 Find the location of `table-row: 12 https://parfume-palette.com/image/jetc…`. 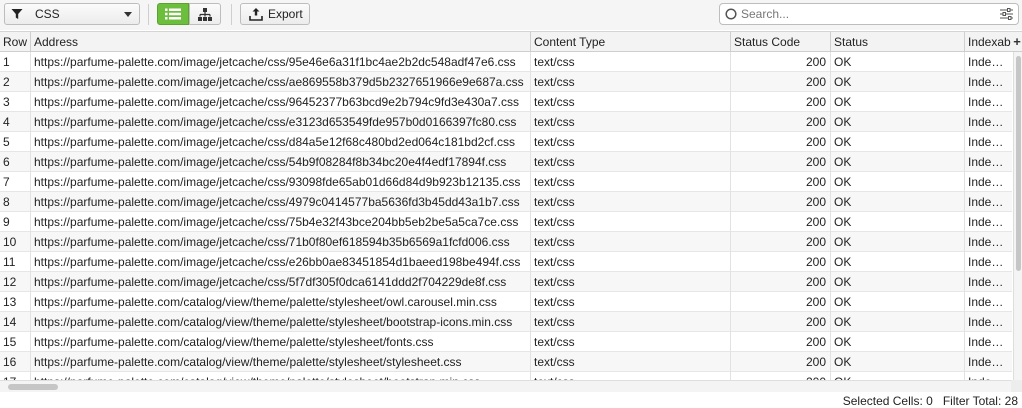

table-row: 12 https://parfume-palette.com/image/jetc… is located at coordinates (506, 282).